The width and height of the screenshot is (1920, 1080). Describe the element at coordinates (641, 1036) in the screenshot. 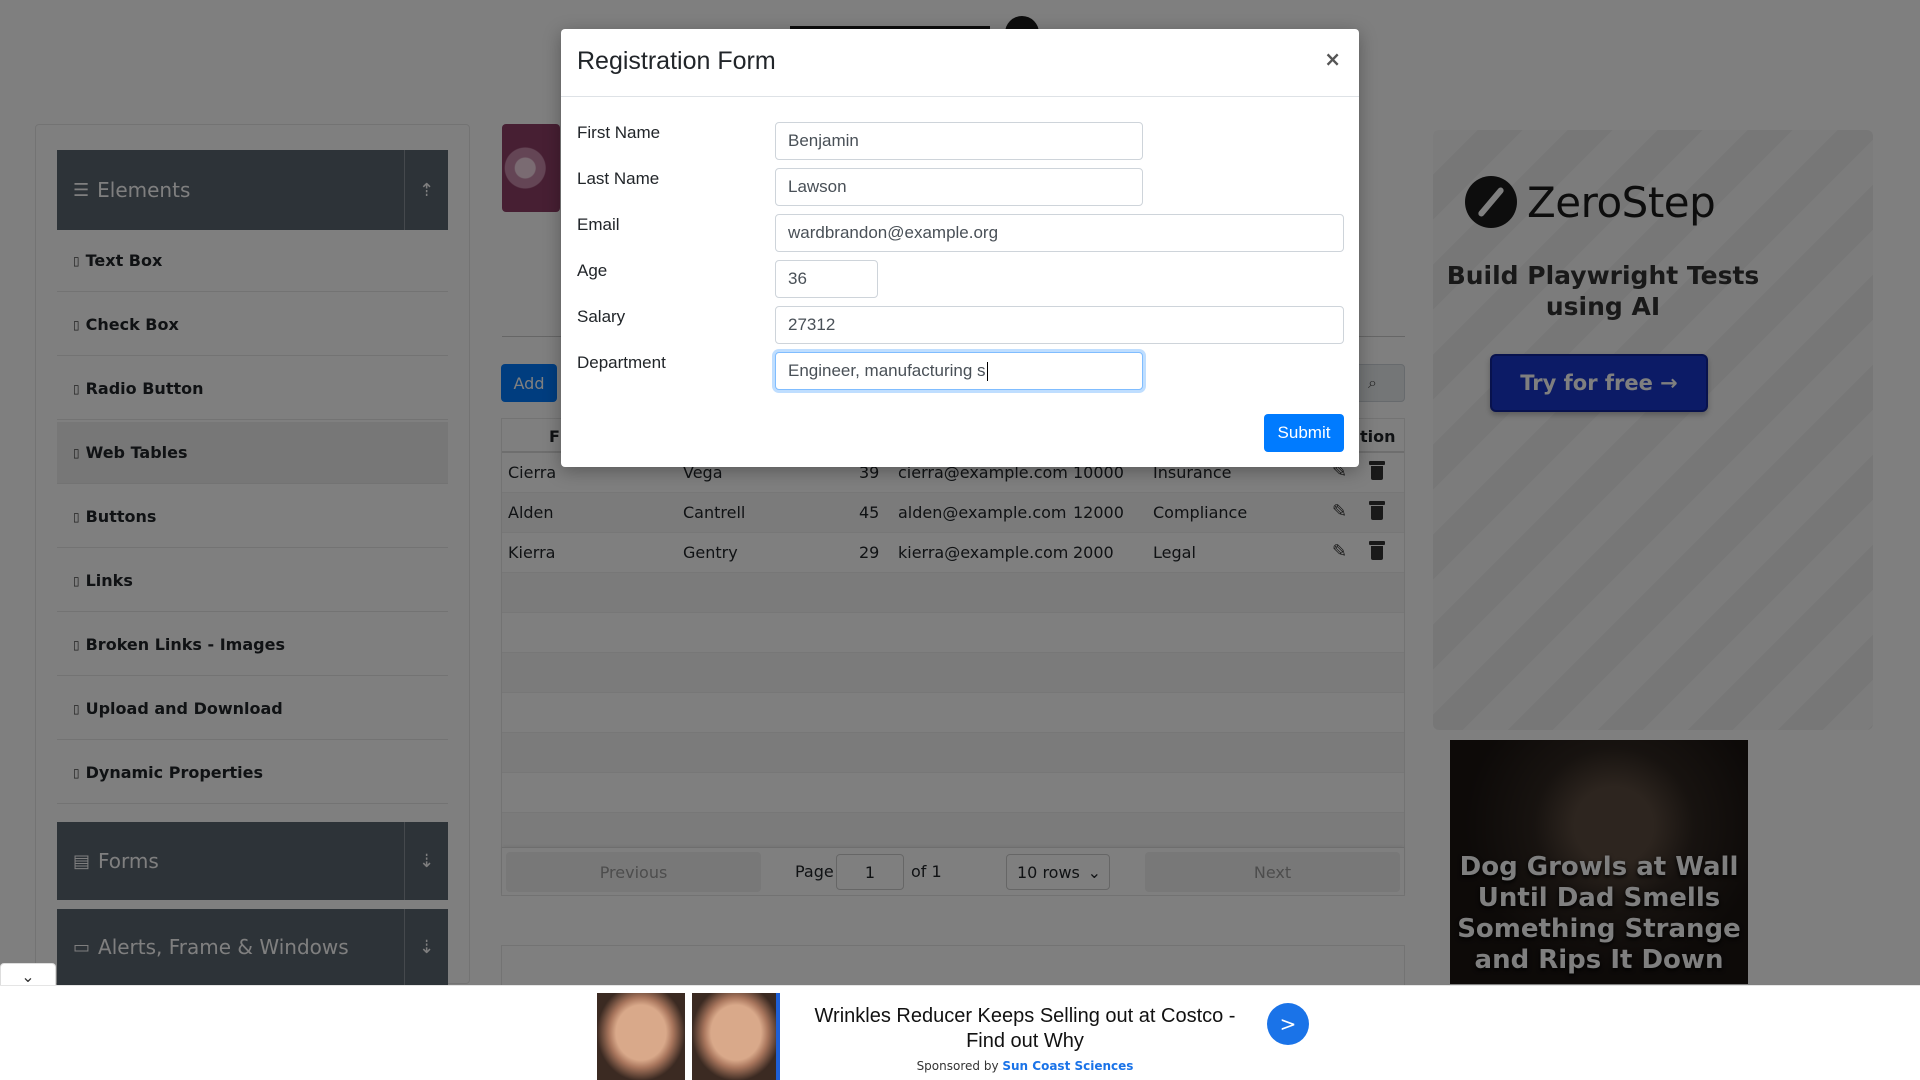

I see `ad-photo-before` at that location.